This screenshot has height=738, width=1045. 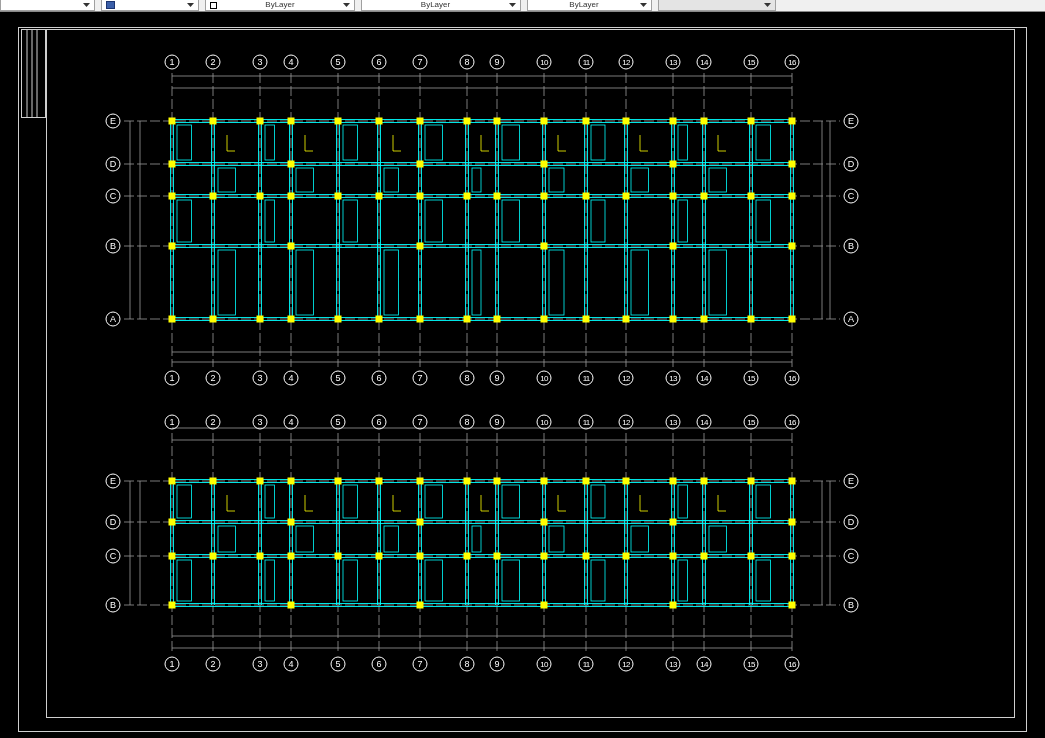 I want to click on color-swatch-icon, so click(x=213, y=5).